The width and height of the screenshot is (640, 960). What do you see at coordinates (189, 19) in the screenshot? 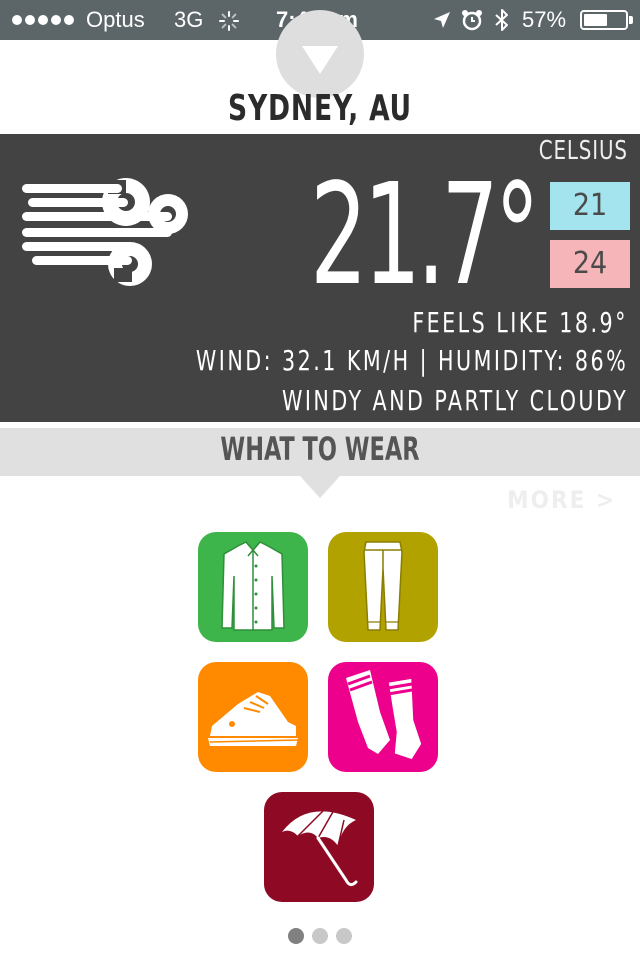
I see `network-label: 3G` at bounding box center [189, 19].